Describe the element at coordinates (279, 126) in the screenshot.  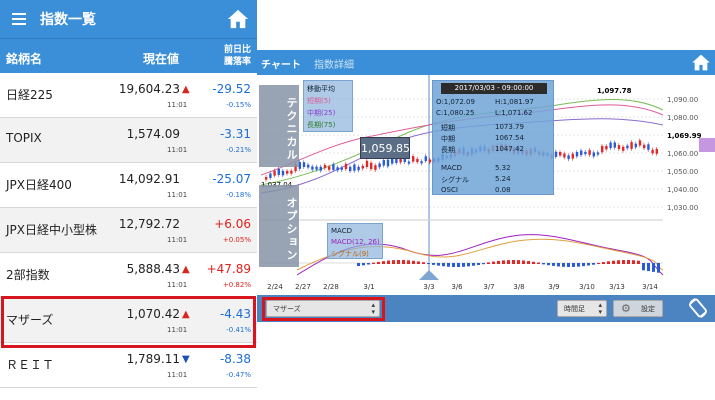
I see `side-tab-technical: テクニカル` at that location.